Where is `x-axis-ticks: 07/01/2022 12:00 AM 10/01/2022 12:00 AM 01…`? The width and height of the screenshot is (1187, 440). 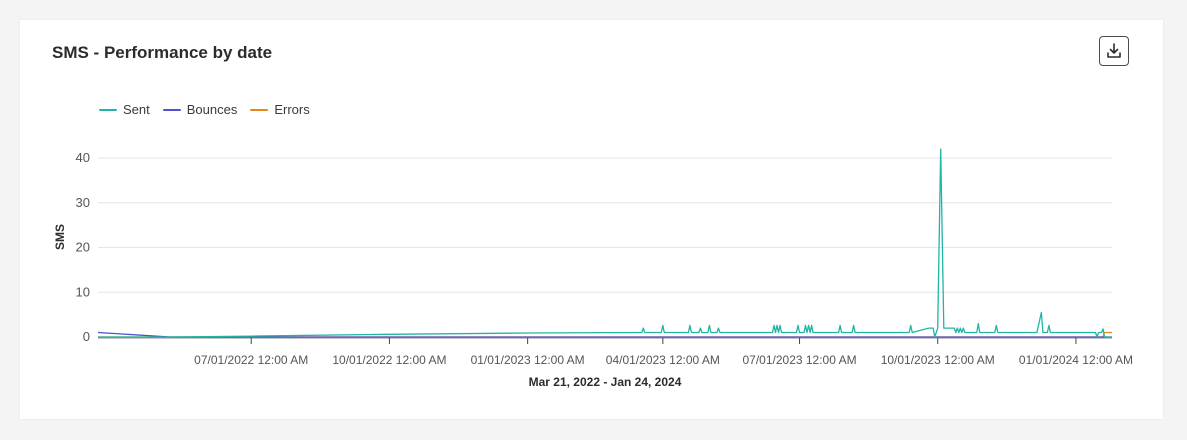
x-axis-ticks: 07/01/2022 12:00 AM 10/01/2022 12:00 AM 01… is located at coordinates (663, 352).